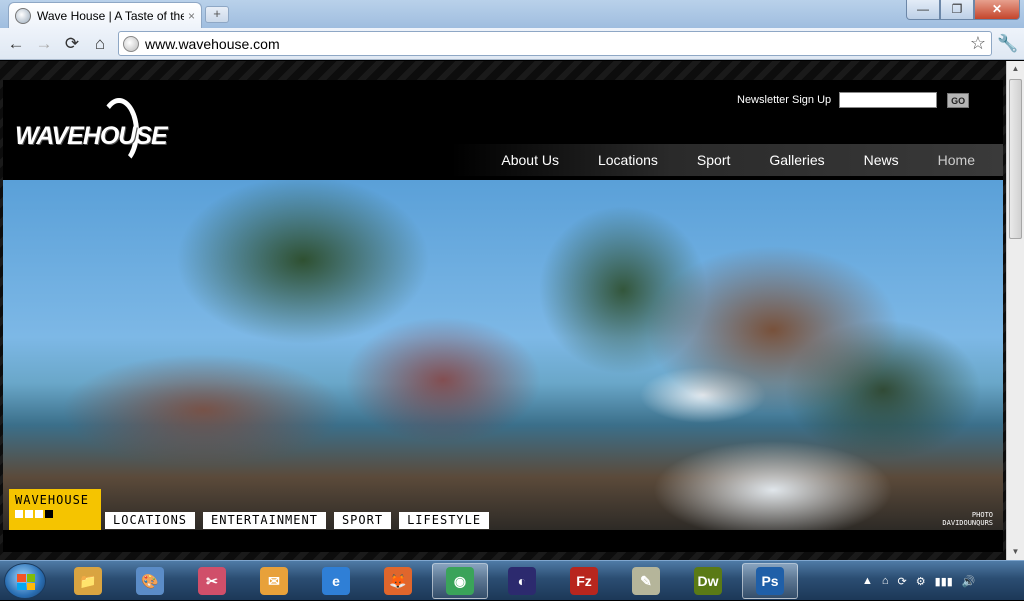 This screenshot has height=601, width=1024. What do you see at coordinates (110, 15) in the screenshot?
I see `tab-title: Wave House | A Taste of the` at bounding box center [110, 15].